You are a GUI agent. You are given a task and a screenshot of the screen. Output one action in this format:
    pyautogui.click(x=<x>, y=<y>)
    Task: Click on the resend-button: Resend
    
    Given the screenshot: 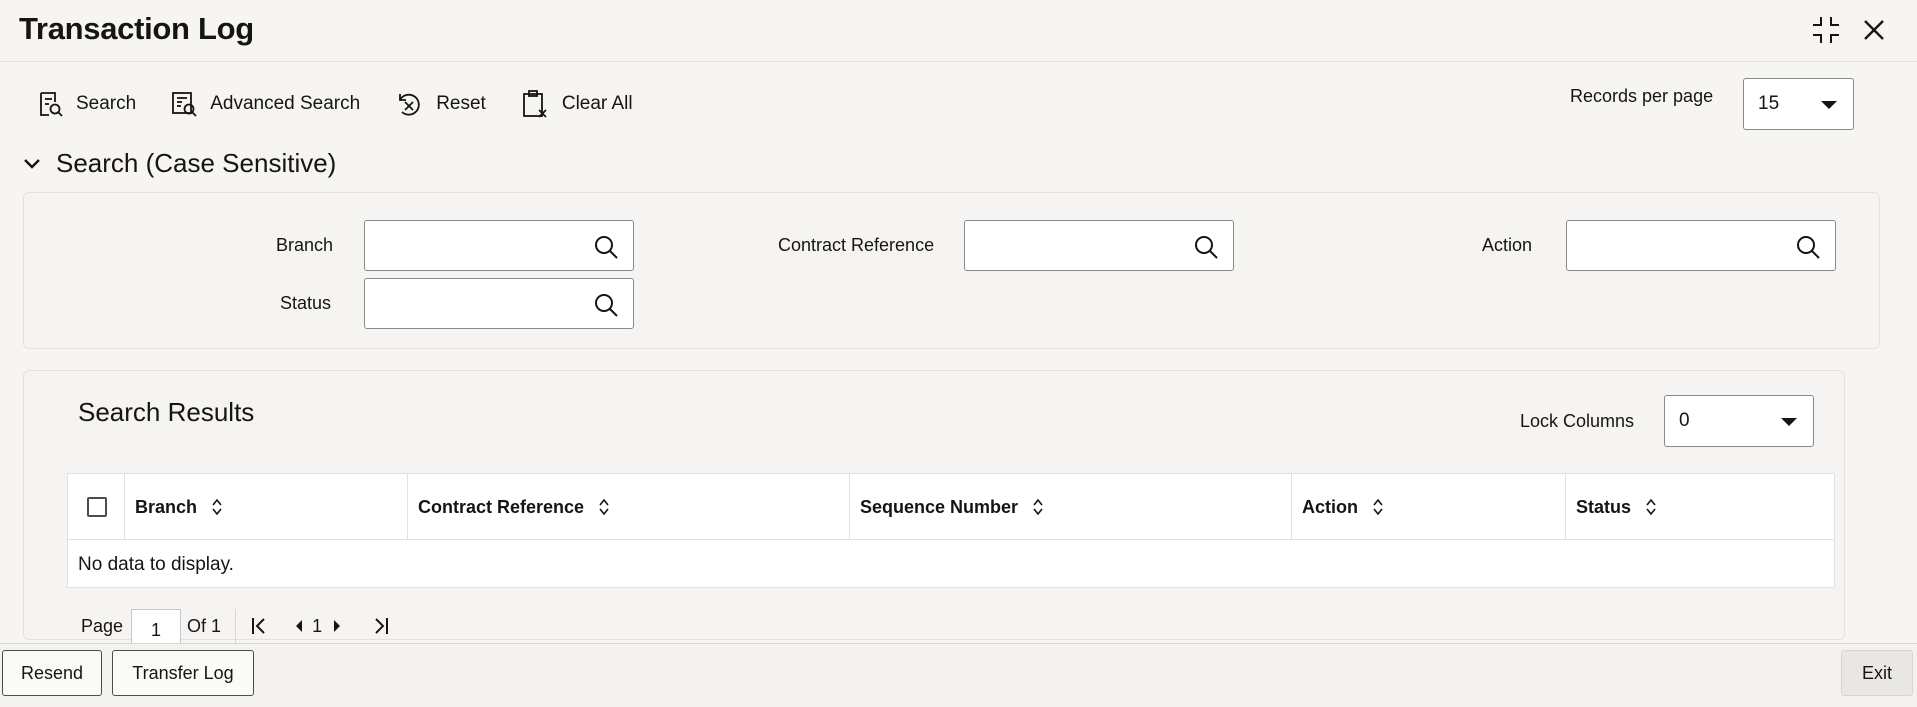 What is the action you would take?
    pyautogui.click(x=52, y=673)
    